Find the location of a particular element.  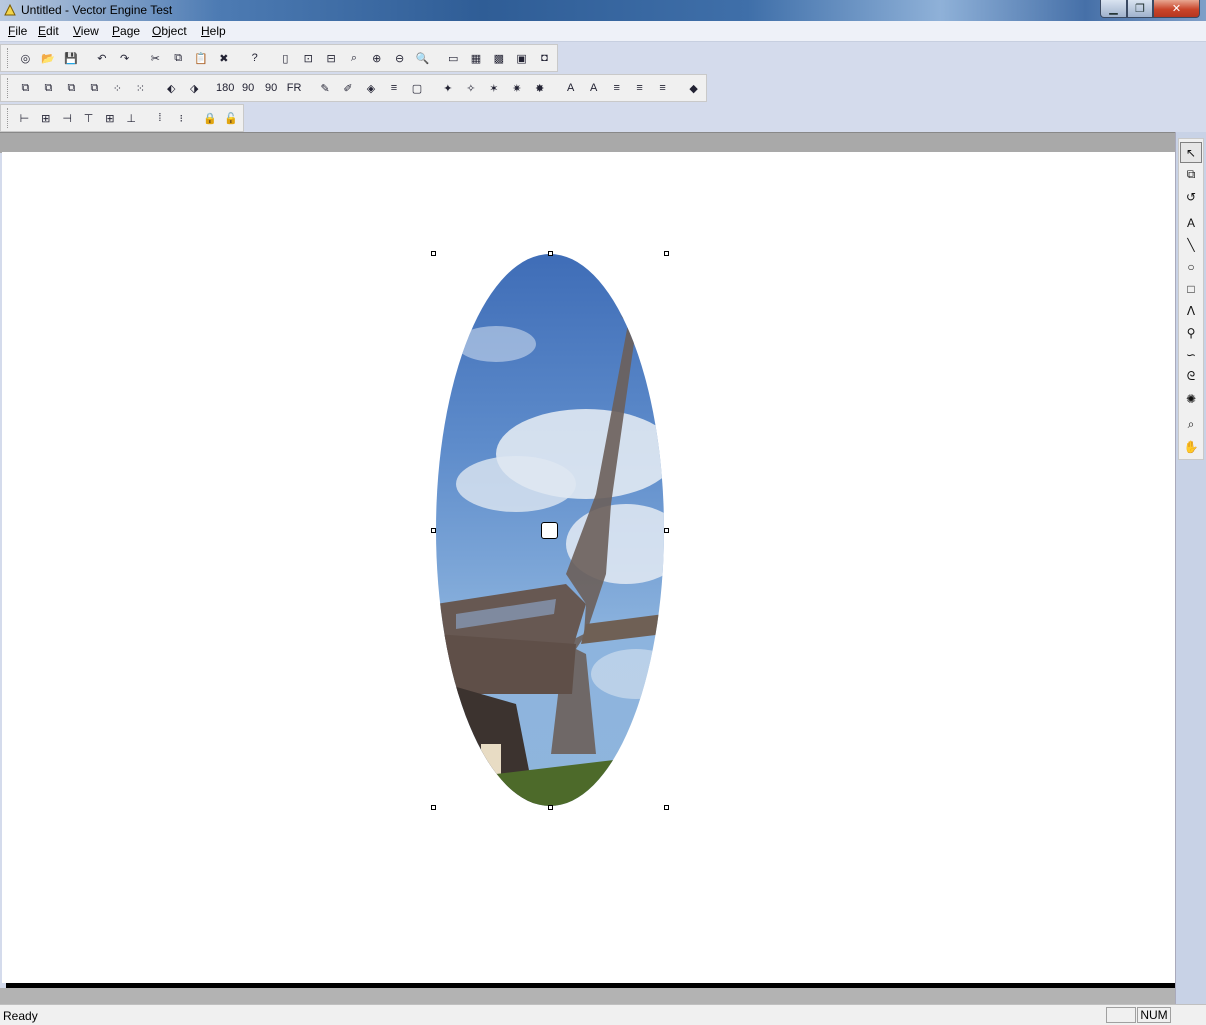

node-join-button: ✸ is located at coordinates (539, 88).